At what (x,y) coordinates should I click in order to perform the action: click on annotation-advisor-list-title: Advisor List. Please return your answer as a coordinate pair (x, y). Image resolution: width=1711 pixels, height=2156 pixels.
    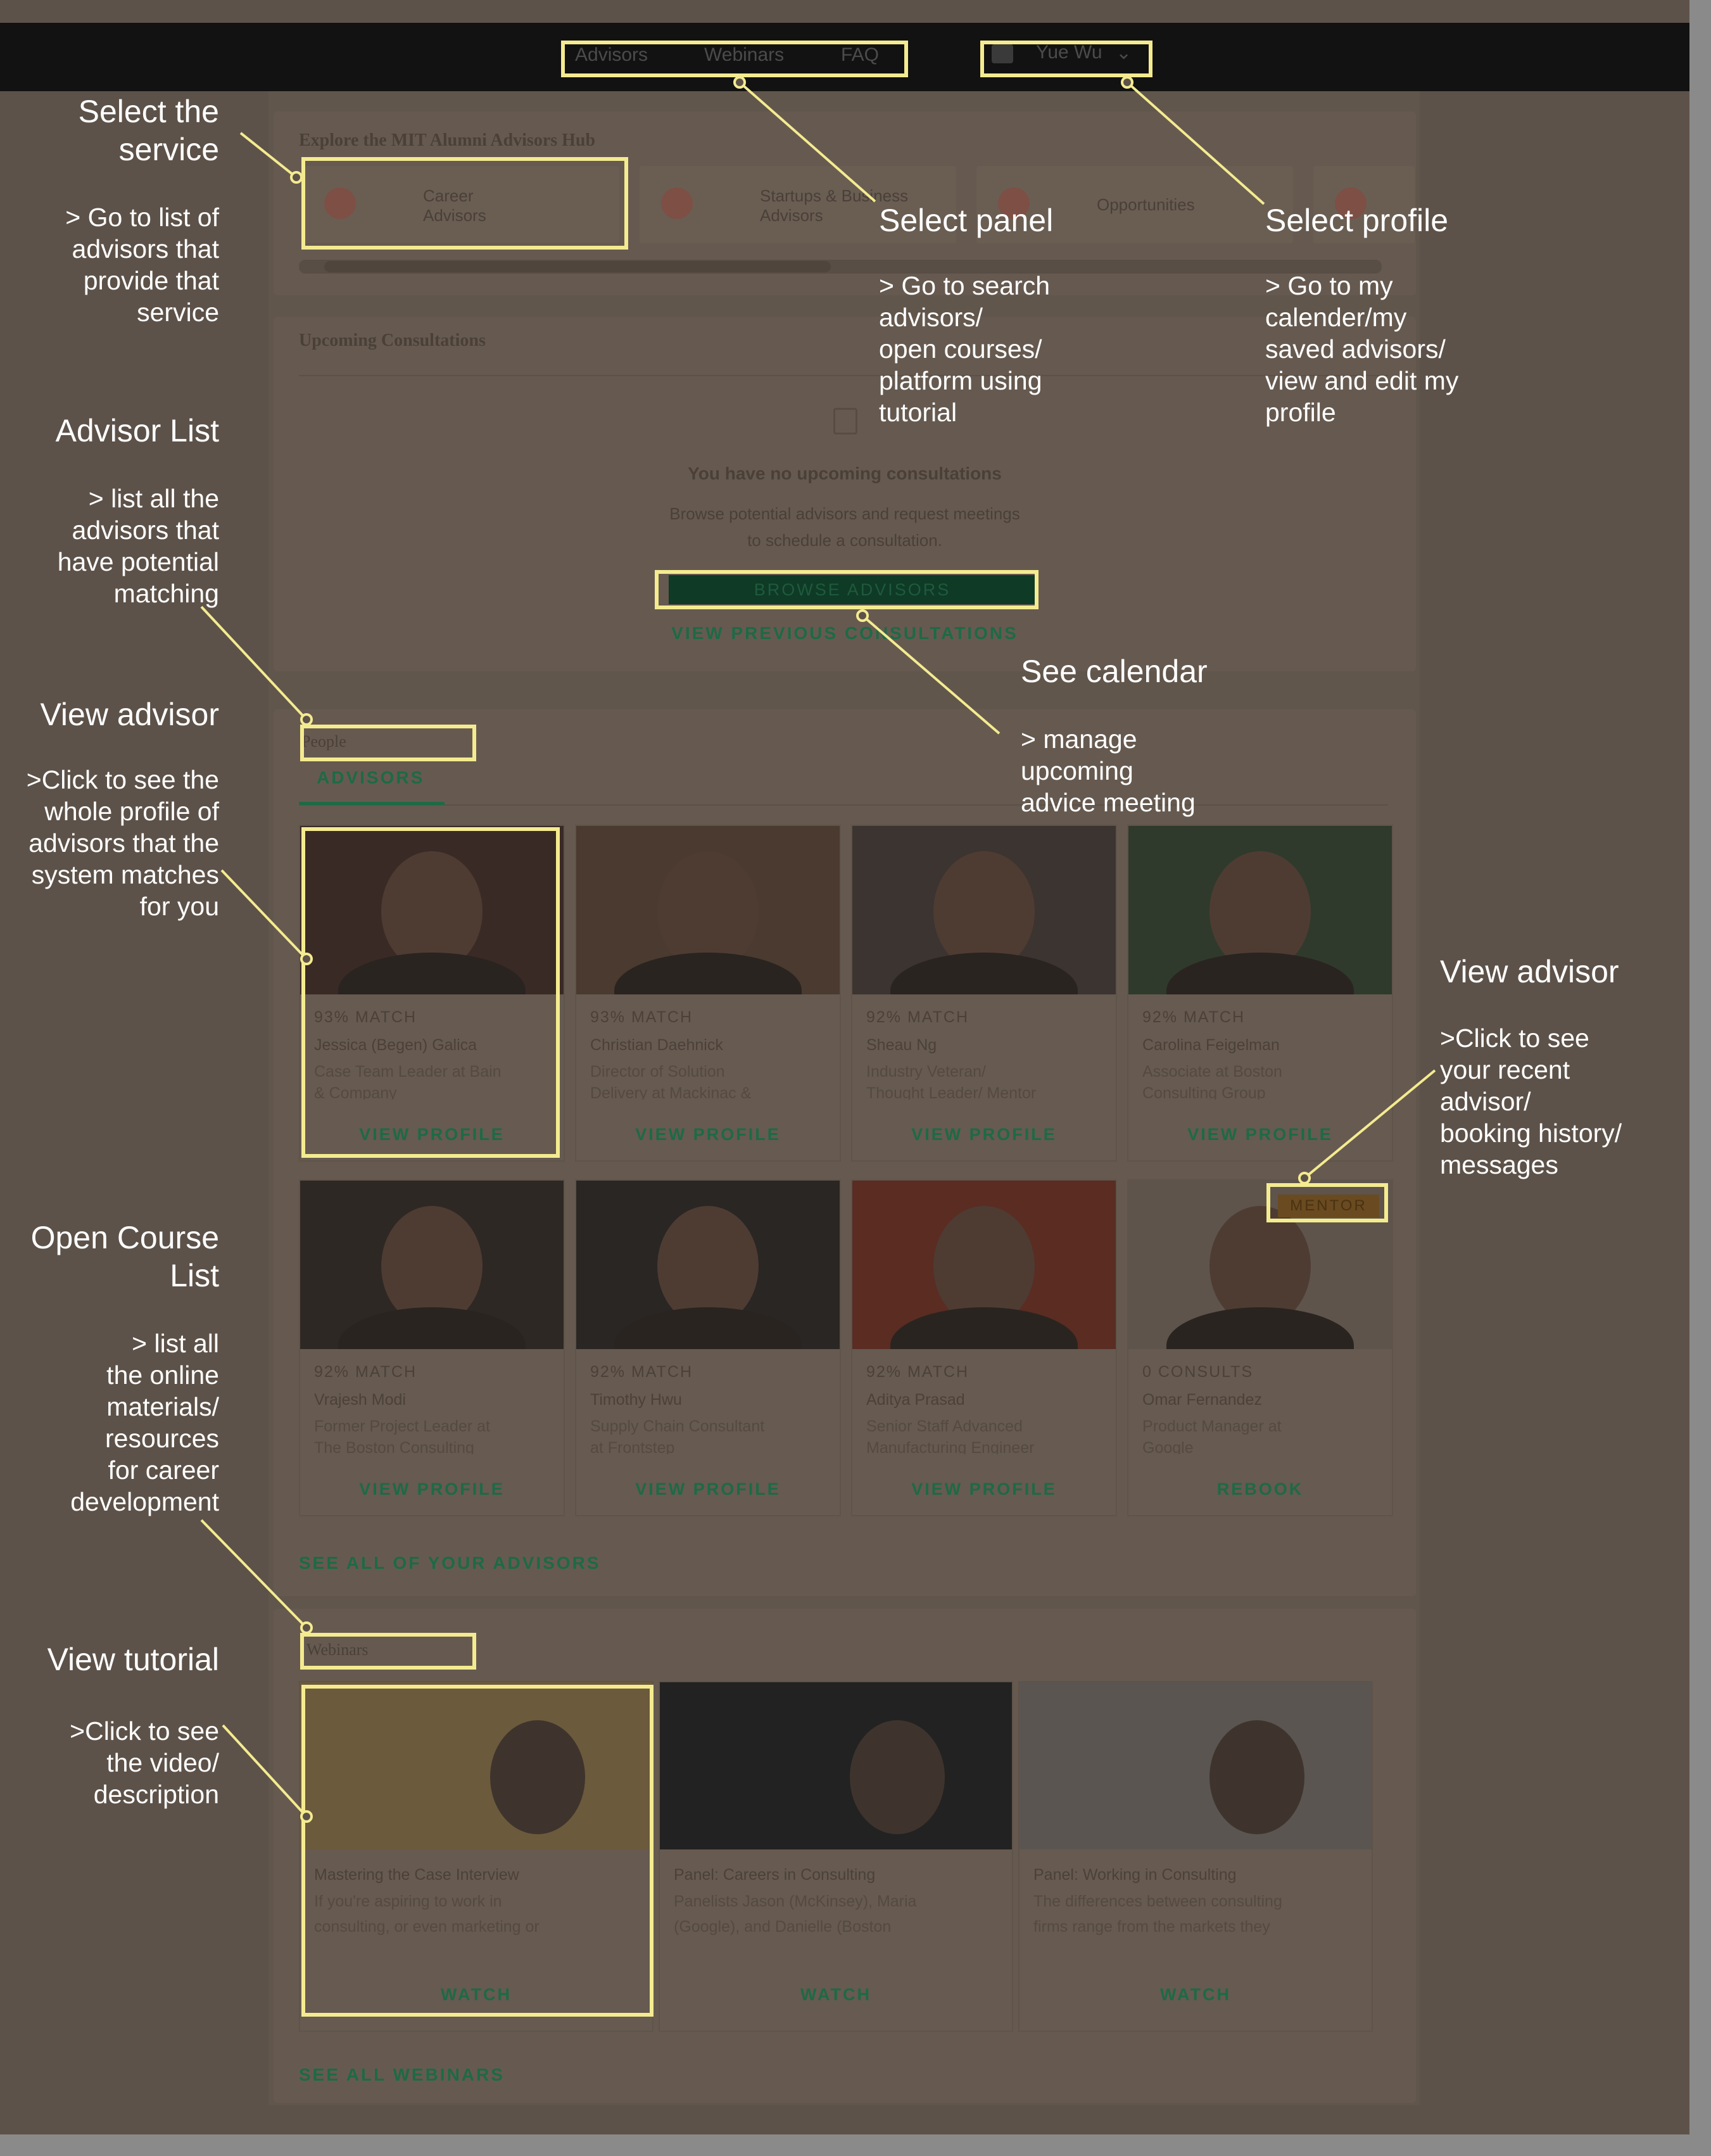
    Looking at the image, I should click on (137, 430).